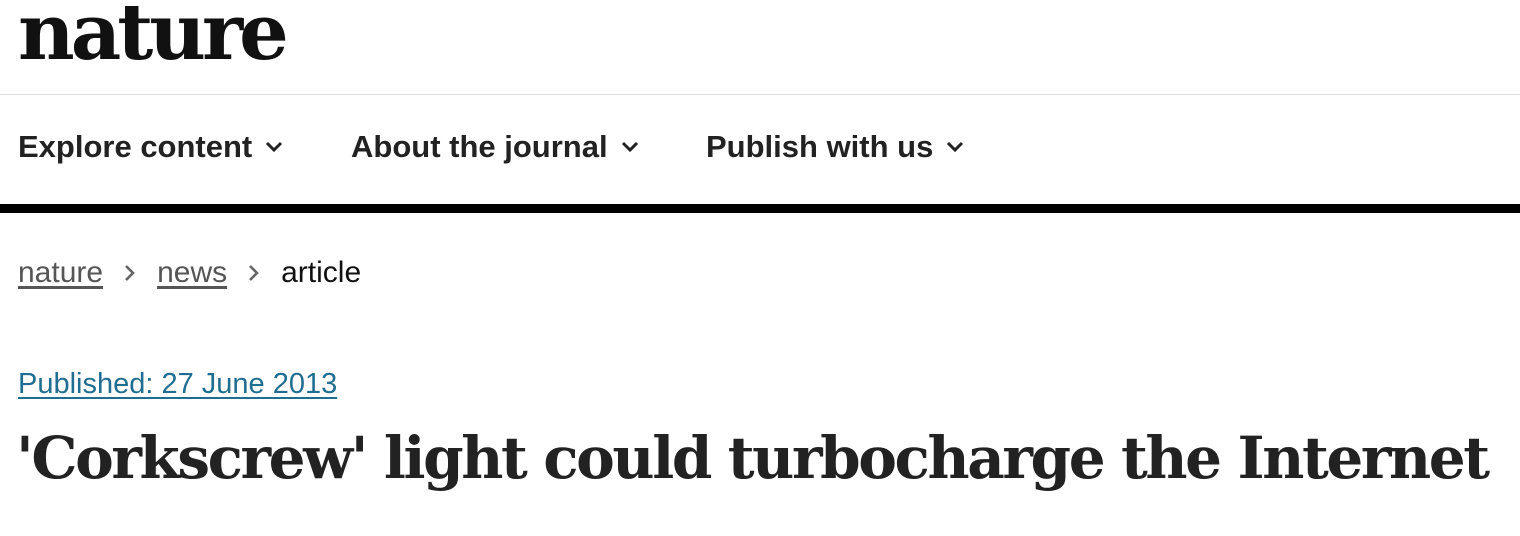 The width and height of the screenshot is (1520, 536). Describe the element at coordinates (760, 208) in the screenshot. I see `nav-divider` at that location.